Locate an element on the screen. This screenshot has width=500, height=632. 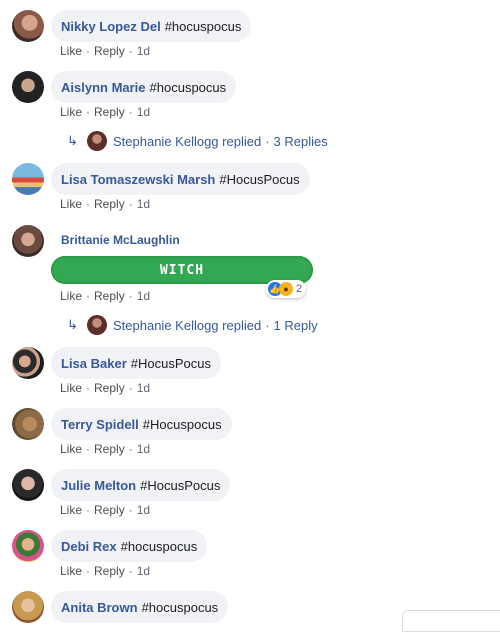
view-replies-link: ↳ Stephanie Kellogg replied · 3 Replies is located at coordinates (197, 141).